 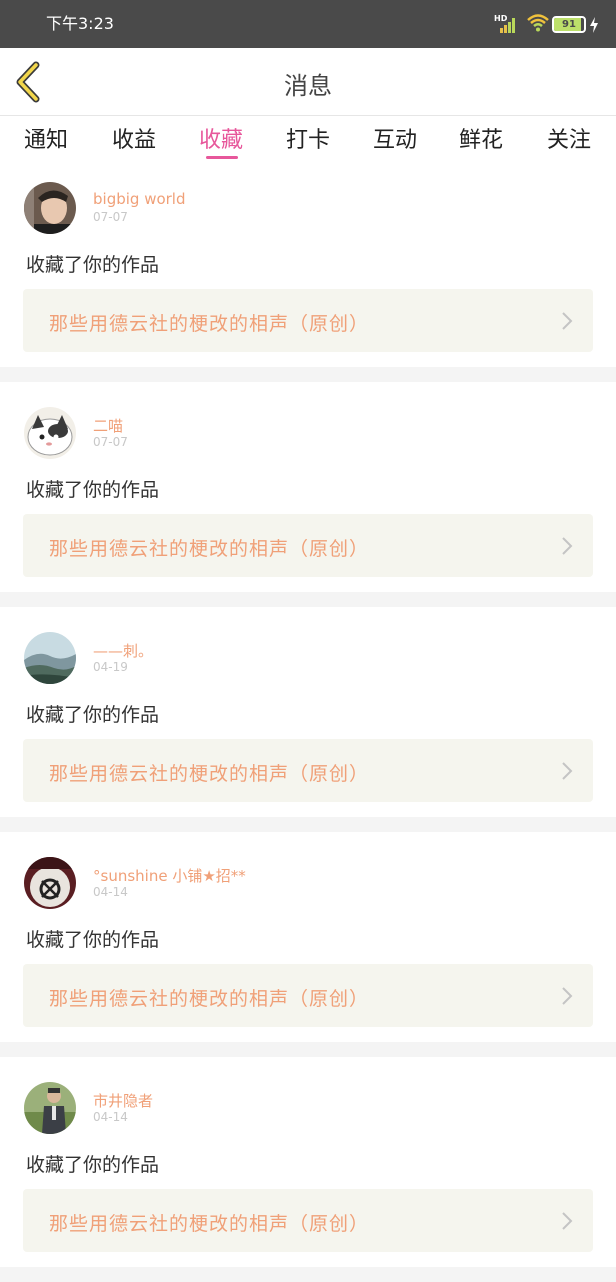 I want to click on wifi-icon, so click(x=538, y=23).